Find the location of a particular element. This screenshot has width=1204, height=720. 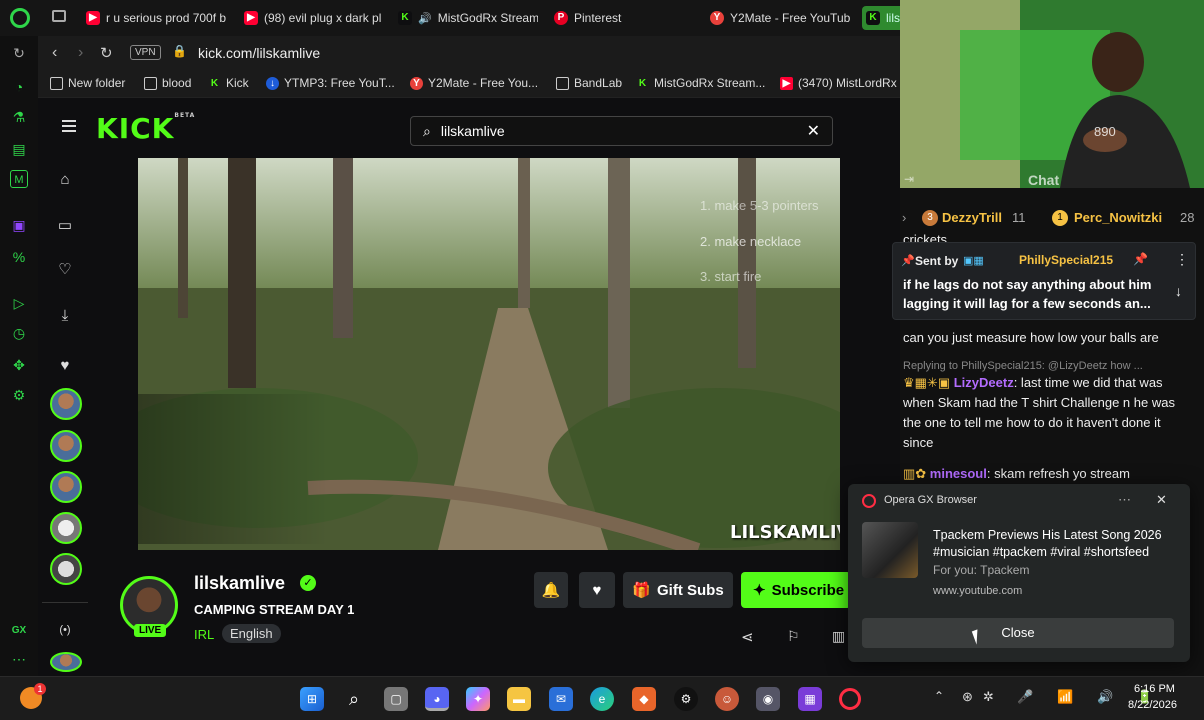

percent-icon: % is located at coordinates (19, 257).